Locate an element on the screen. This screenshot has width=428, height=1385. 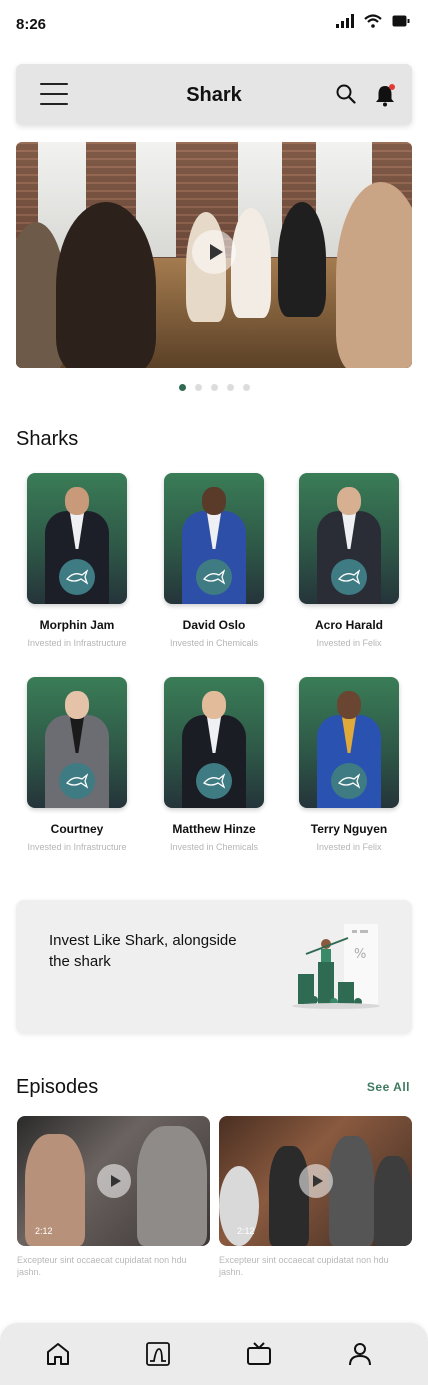
top-app-bar: Shark is located at coordinates (214, 94).